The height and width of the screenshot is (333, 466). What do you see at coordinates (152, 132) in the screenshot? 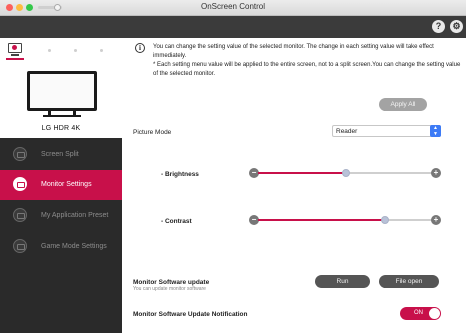
I see `picture-mode-label: Picture Mode` at bounding box center [152, 132].